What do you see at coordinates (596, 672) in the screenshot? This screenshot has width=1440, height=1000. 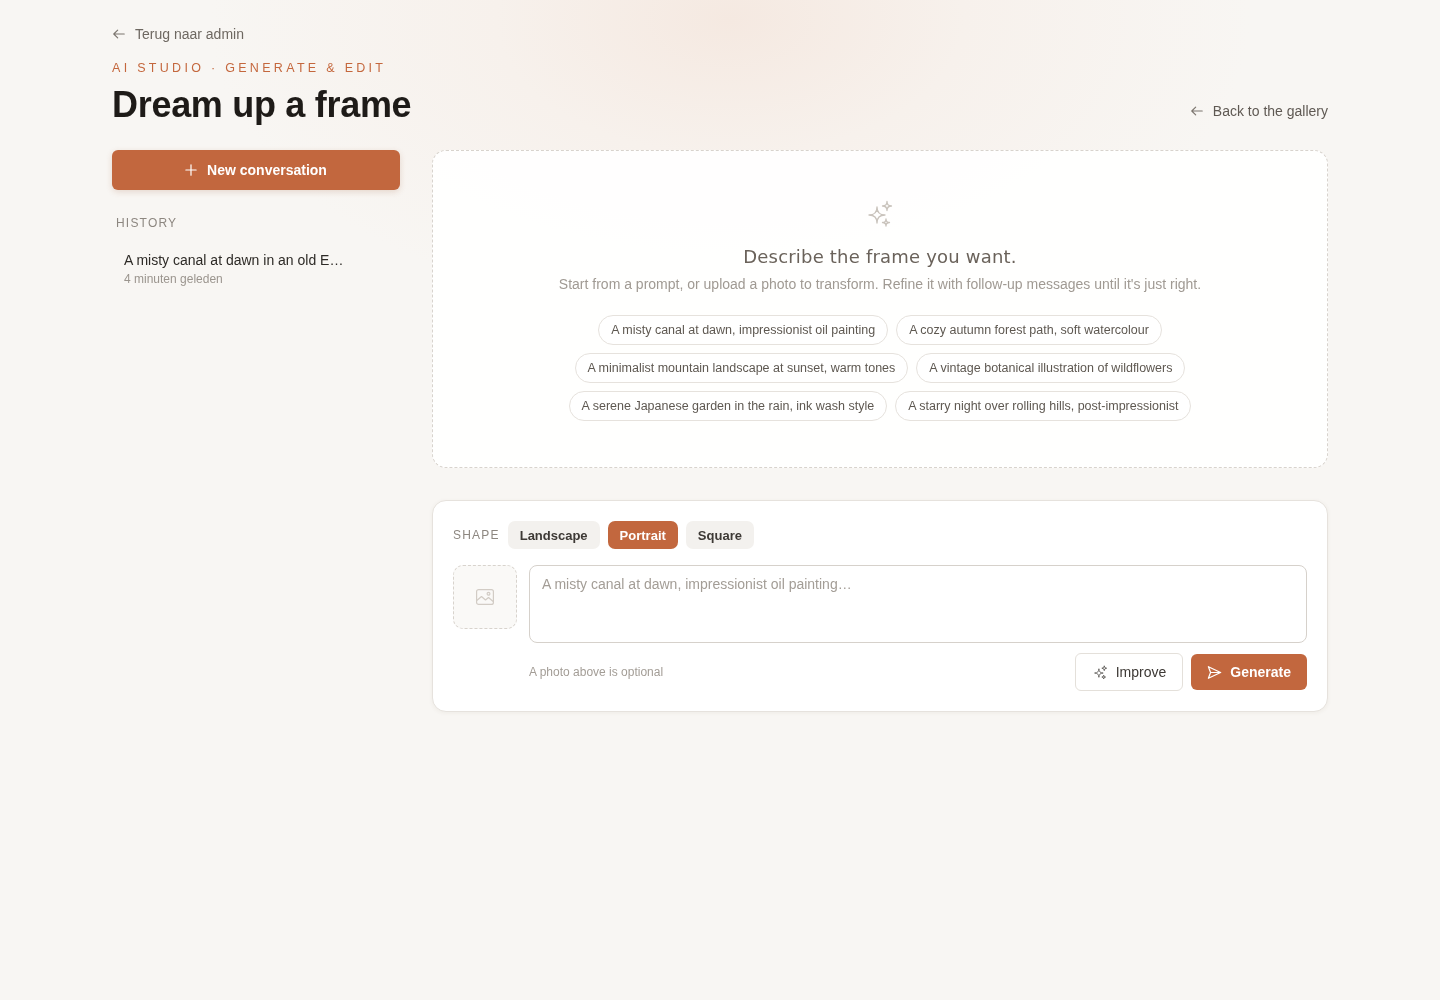 I see `photo-hint: A photo above is optional` at bounding box center [596, 672].